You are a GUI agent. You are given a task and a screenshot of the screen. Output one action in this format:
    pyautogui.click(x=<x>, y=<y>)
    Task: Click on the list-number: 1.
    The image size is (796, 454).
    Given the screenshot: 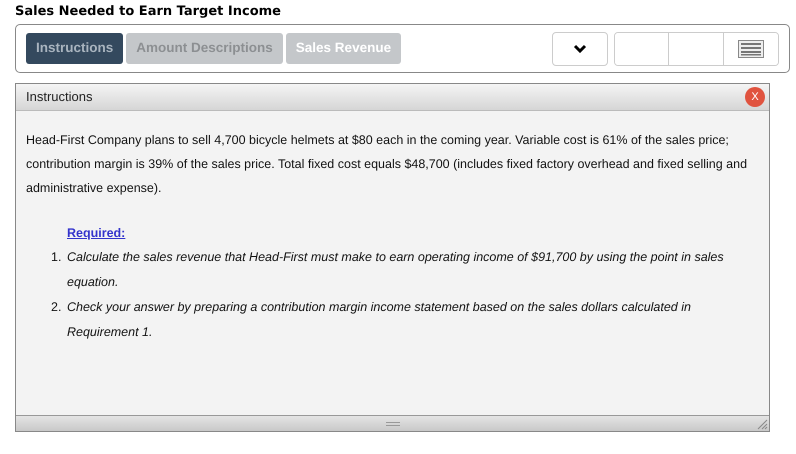 What is the action you would take?
    pyautogui.click(x=56, y=257)
    